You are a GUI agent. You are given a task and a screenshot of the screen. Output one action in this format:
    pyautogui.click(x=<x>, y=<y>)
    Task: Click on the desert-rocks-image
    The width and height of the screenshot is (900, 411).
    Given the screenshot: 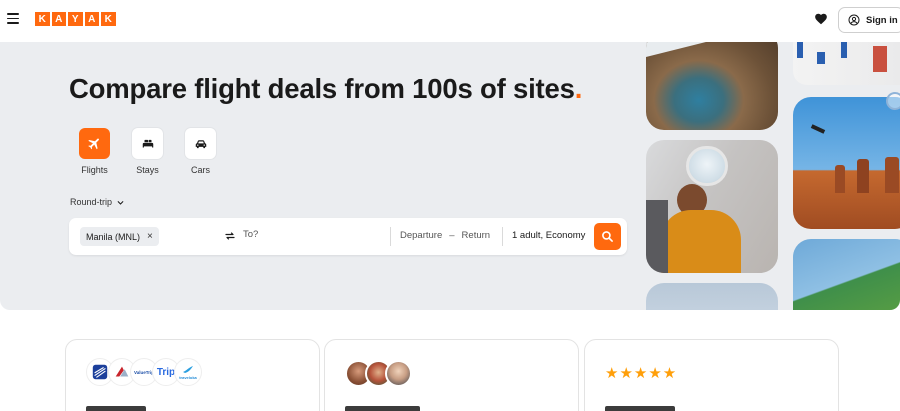 What is the action you would take?
    pyautogui.click(x=846, y=163)
    